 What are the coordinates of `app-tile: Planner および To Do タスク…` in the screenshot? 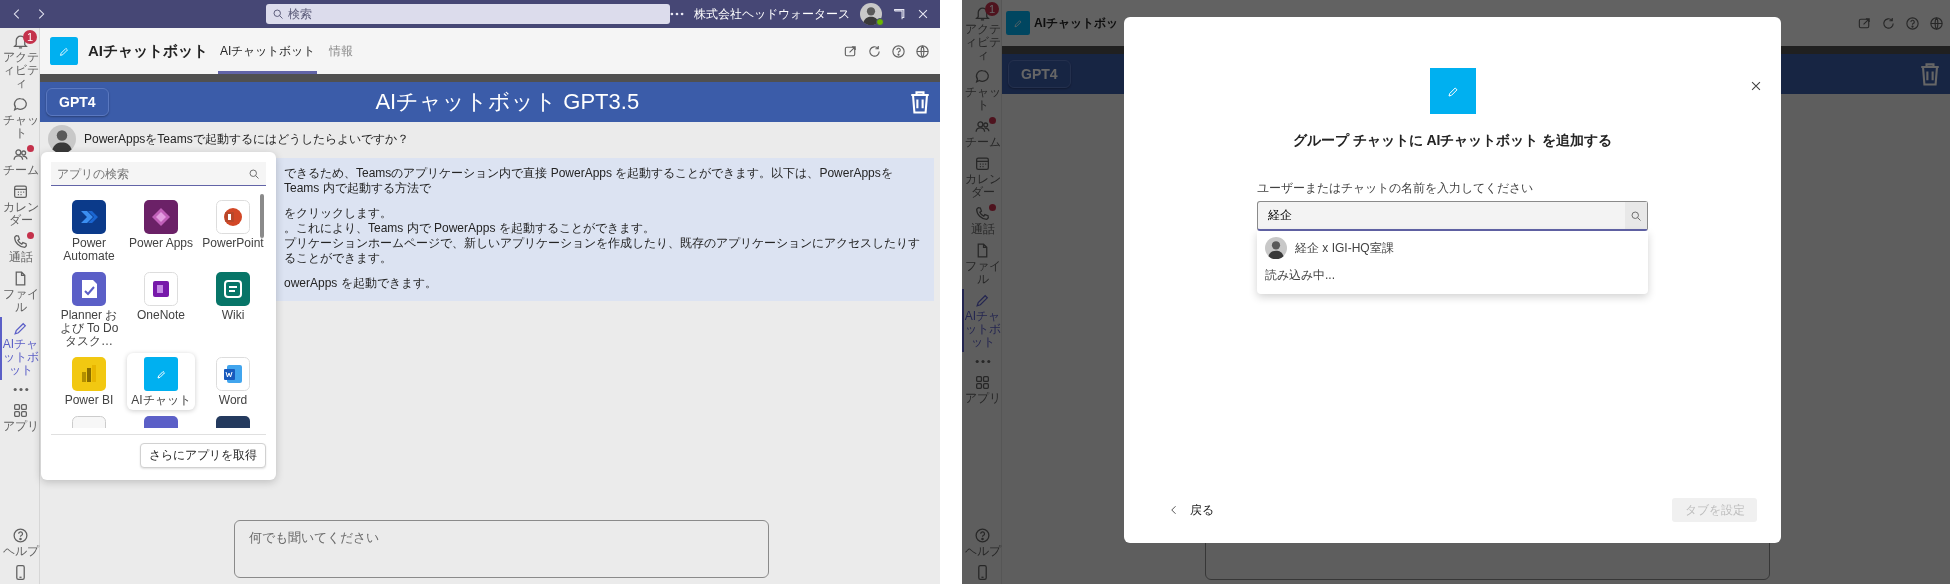 It's located at (89, 309).